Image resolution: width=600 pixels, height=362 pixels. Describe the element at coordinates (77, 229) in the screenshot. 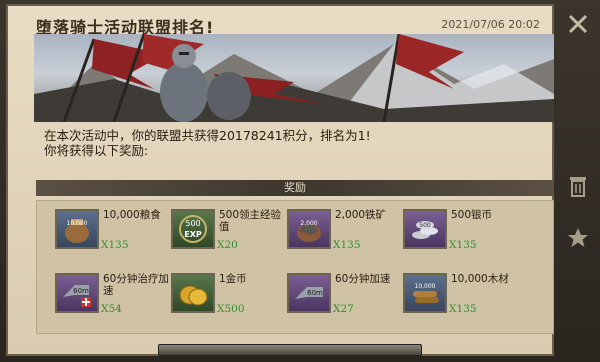

I see `food-sack-icon: 10,000` at that location.